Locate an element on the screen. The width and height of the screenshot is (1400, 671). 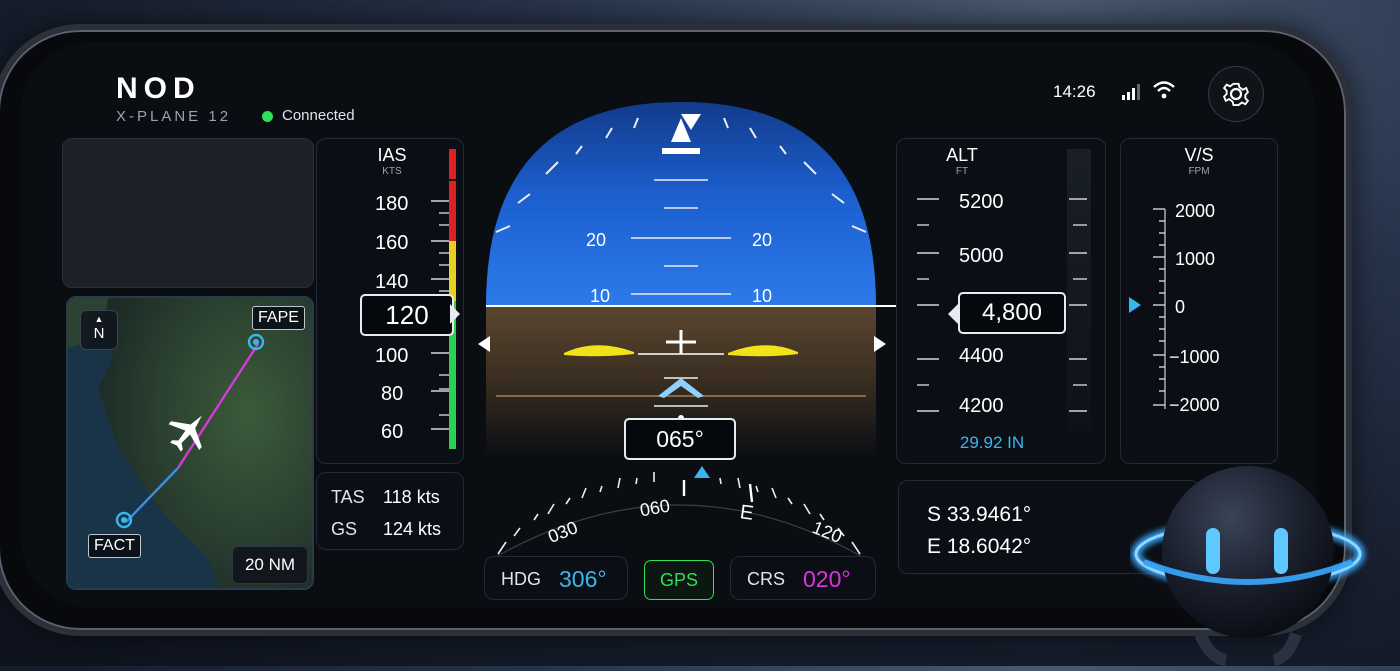
ownship-airplane-icon is located at coordinates (189, 431).